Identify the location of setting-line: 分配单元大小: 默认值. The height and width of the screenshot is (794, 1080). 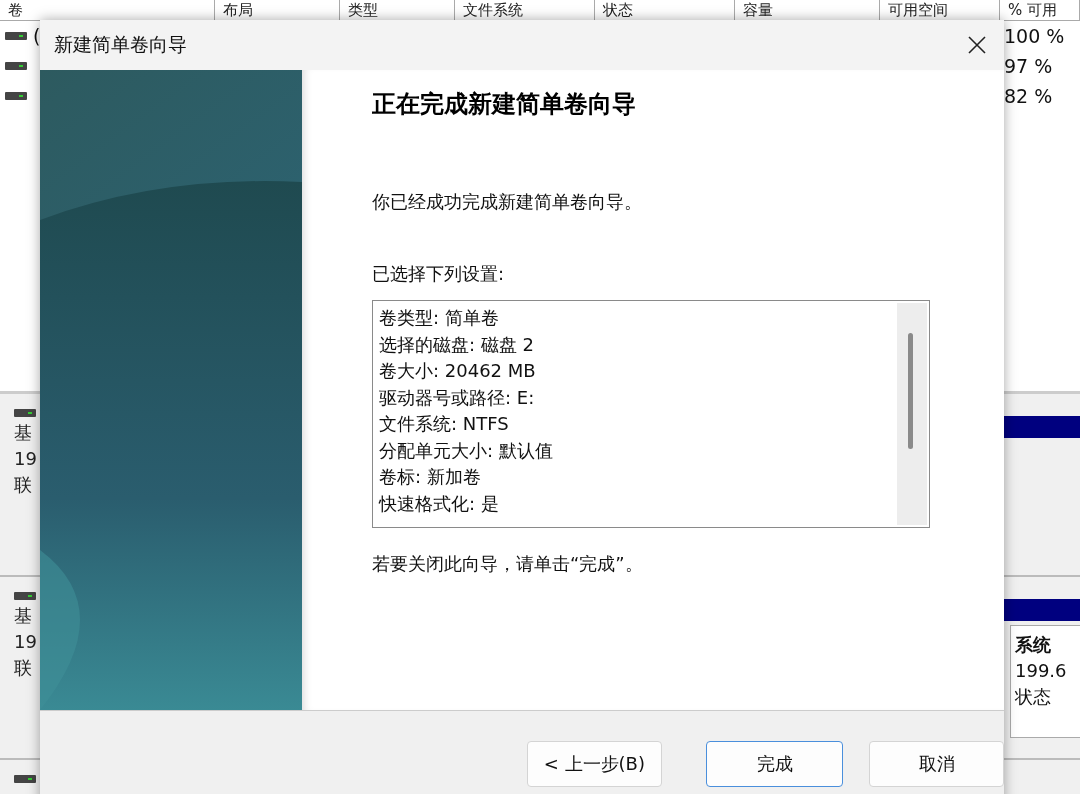
(466, 450).